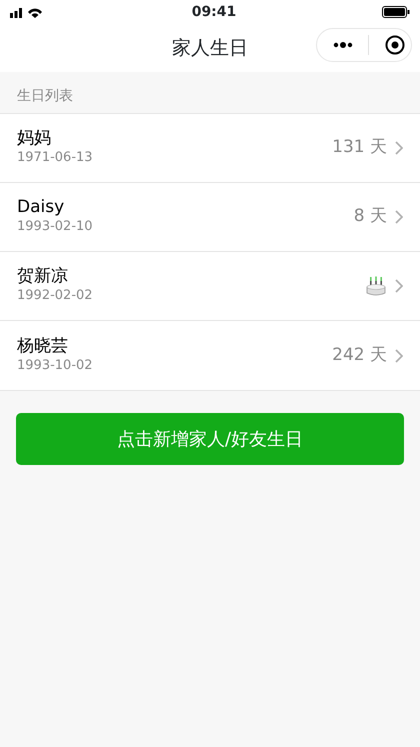 The width and height of the screenshot is (420, 747). I want to click on person-name: 贺新凉, so click(43, 276).